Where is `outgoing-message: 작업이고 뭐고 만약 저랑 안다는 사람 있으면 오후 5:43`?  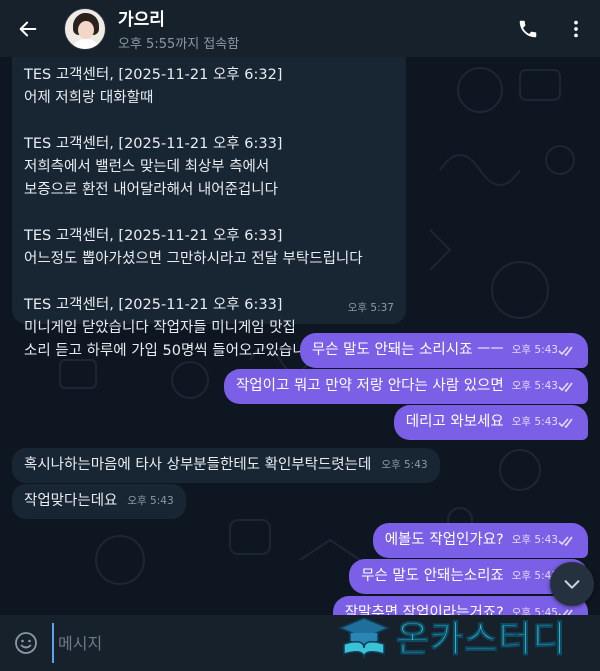
outgoing-message: 작업이고 뭐고 만약 저랑 안다는 사람 있으면 오후 5:43 is located at coordinates (405, 386).